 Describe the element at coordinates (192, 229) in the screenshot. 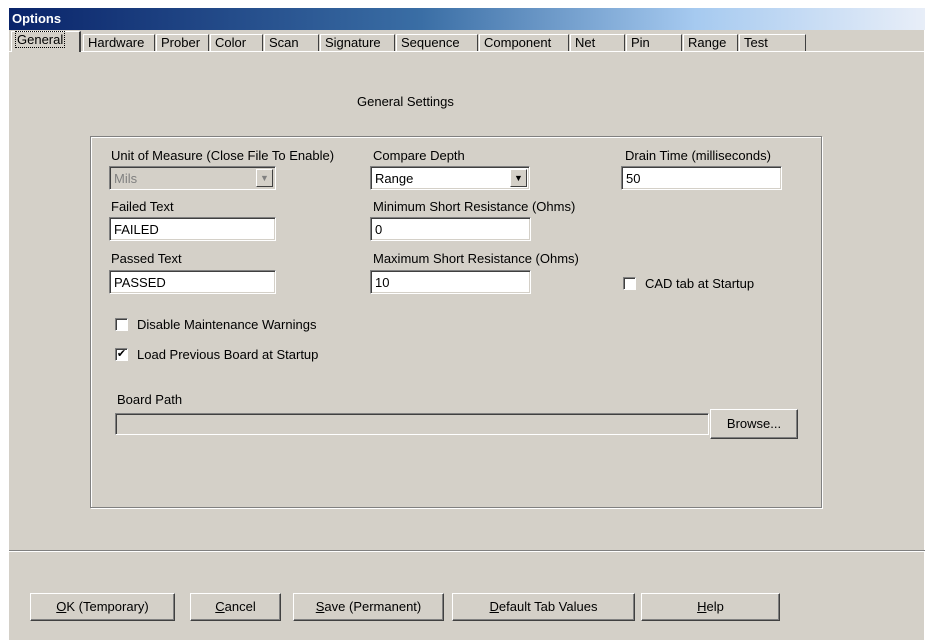

I see `failed-text-input: FAILED` at that location.